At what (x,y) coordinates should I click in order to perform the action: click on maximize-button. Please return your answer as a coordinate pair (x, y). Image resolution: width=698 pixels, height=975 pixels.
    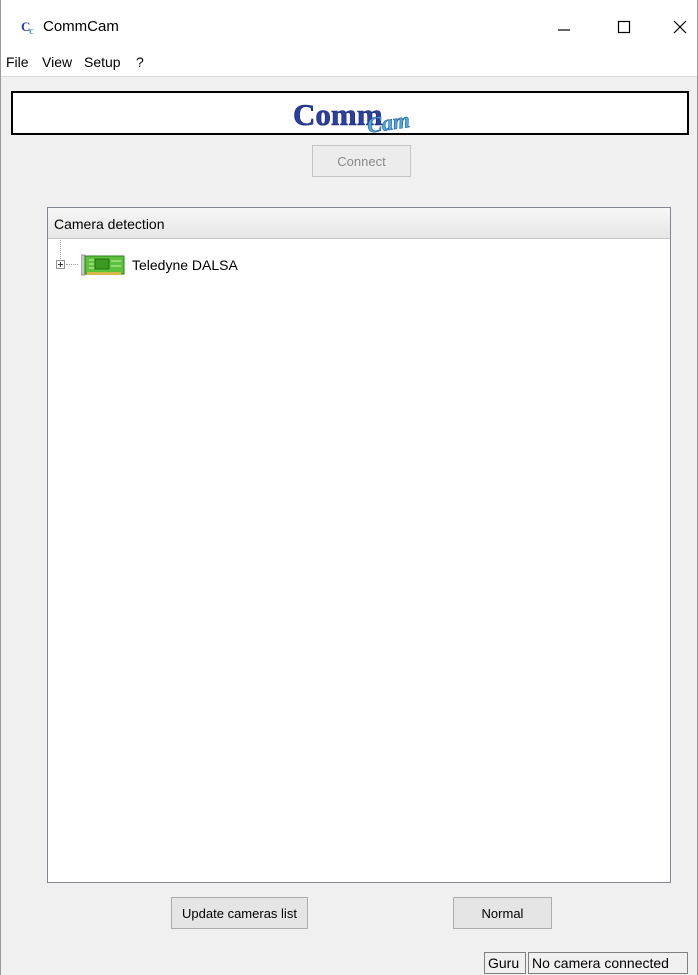
    Looking at the image, I should click on (624, 27).